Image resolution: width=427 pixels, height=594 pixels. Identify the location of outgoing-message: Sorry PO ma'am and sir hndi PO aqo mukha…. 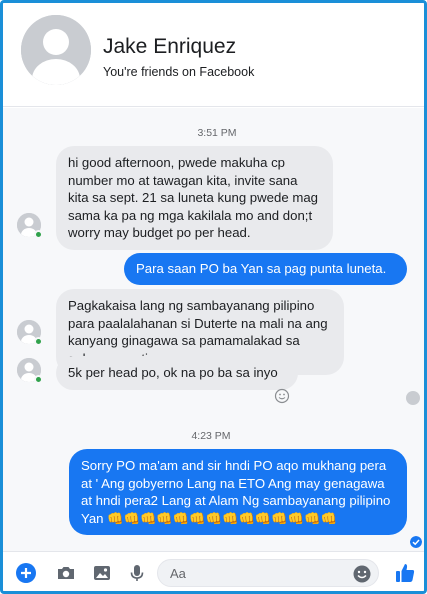
(238, 492).